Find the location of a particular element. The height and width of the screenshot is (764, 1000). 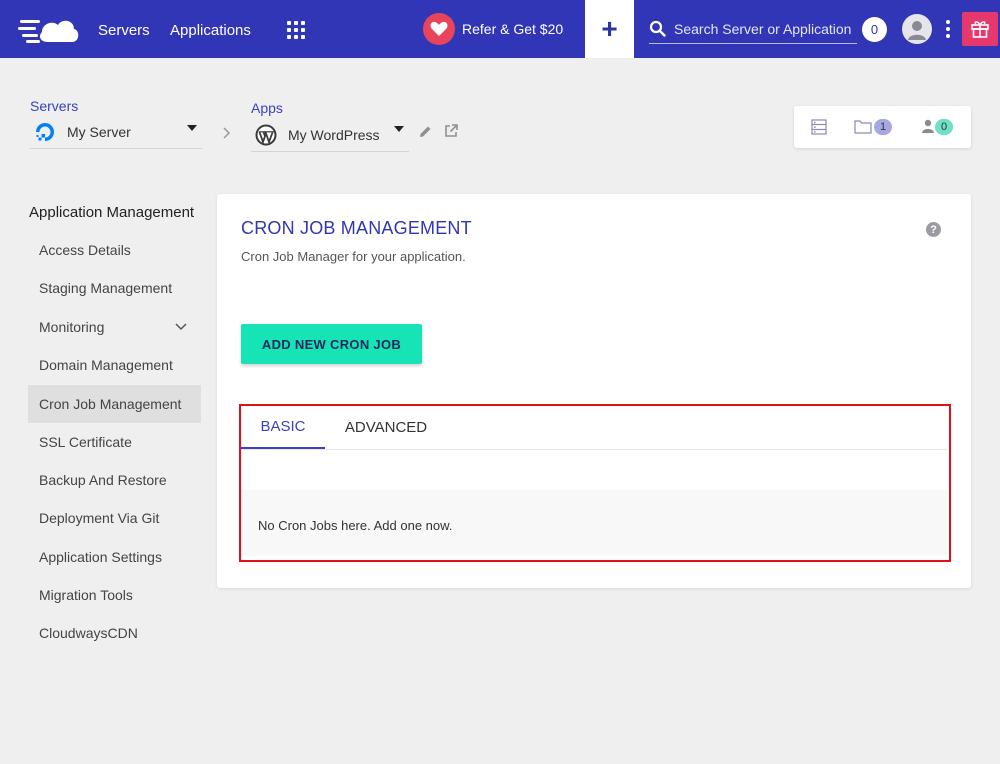

sidebar-item-backup-and-restore: Backup And Restore is located at coordinates (114, 480).